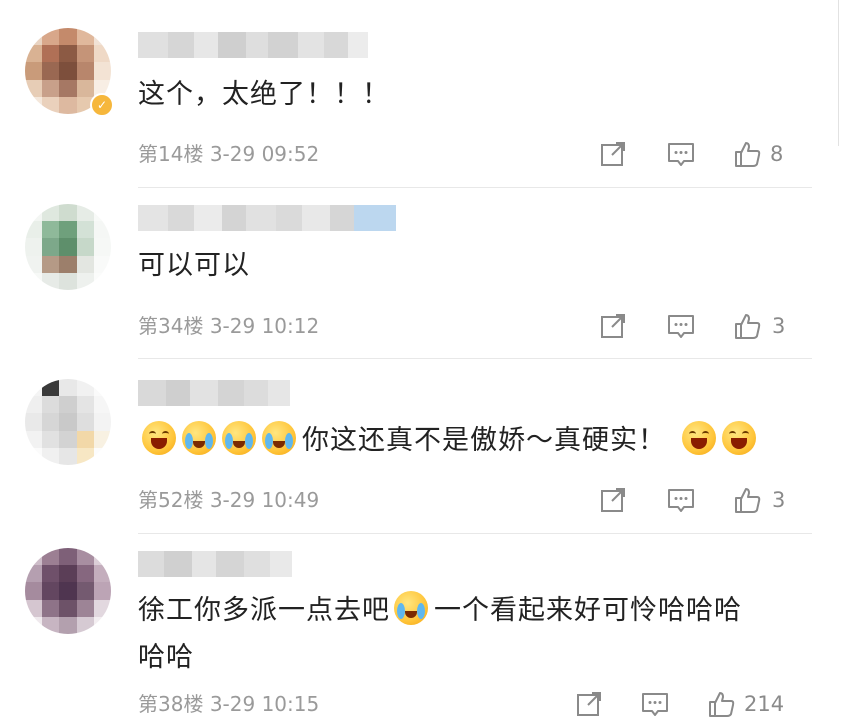 The height and width of the screenshot is (728, 858). What do you see at coordinates (171, 500) in the screenshot?
I see `floor-number: 第52楼` at bounding box center [171, 500].